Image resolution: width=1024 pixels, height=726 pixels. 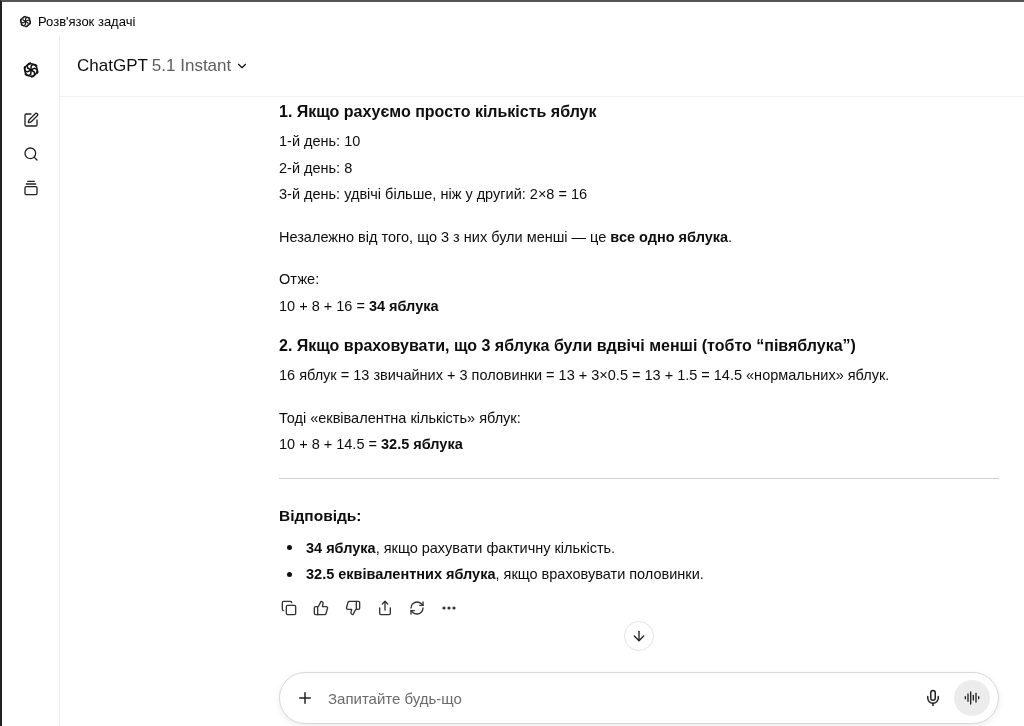 I want to click on bullet-text: 34 яблука, якщо рахувати фактичну кількість., so click(x=461, y=548).